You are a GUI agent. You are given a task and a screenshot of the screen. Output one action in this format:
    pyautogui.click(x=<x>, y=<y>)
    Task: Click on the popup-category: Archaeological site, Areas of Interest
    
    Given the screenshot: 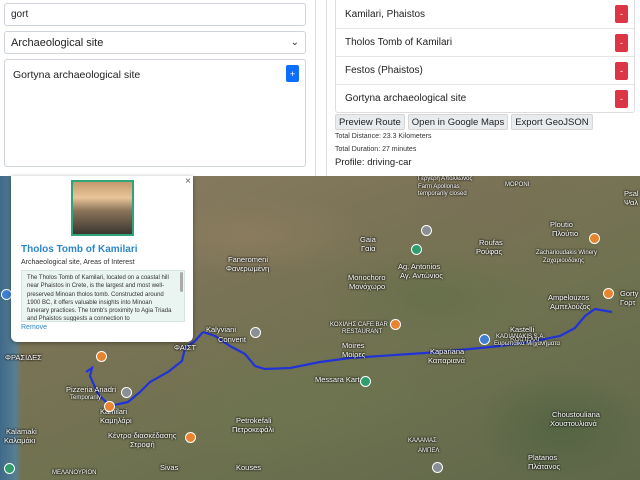 What is the action you would take?
    pyautogui.click(x=78, y=262)
    